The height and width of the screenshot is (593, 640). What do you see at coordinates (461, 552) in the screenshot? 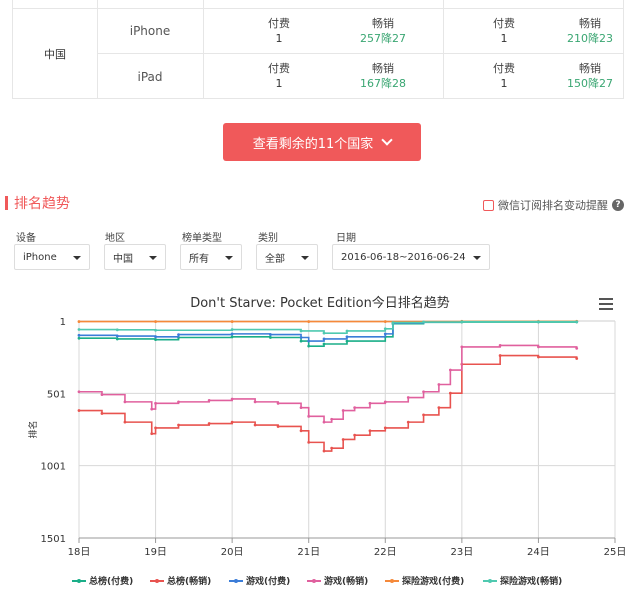
I see `x-tick-label: 23日` at bounding box center [461, 552].